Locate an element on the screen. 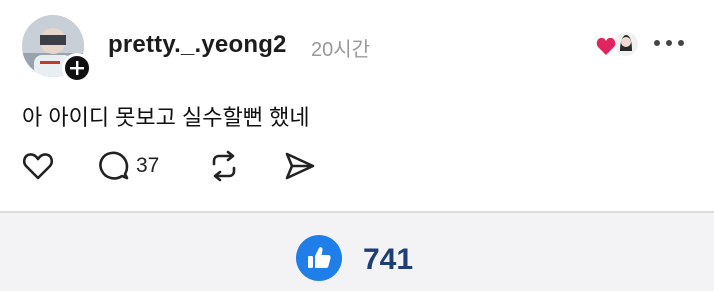 The height and width of the screenshot is (291, 714). username: pretty._.yeong2 is located at coordinates (197, 45).